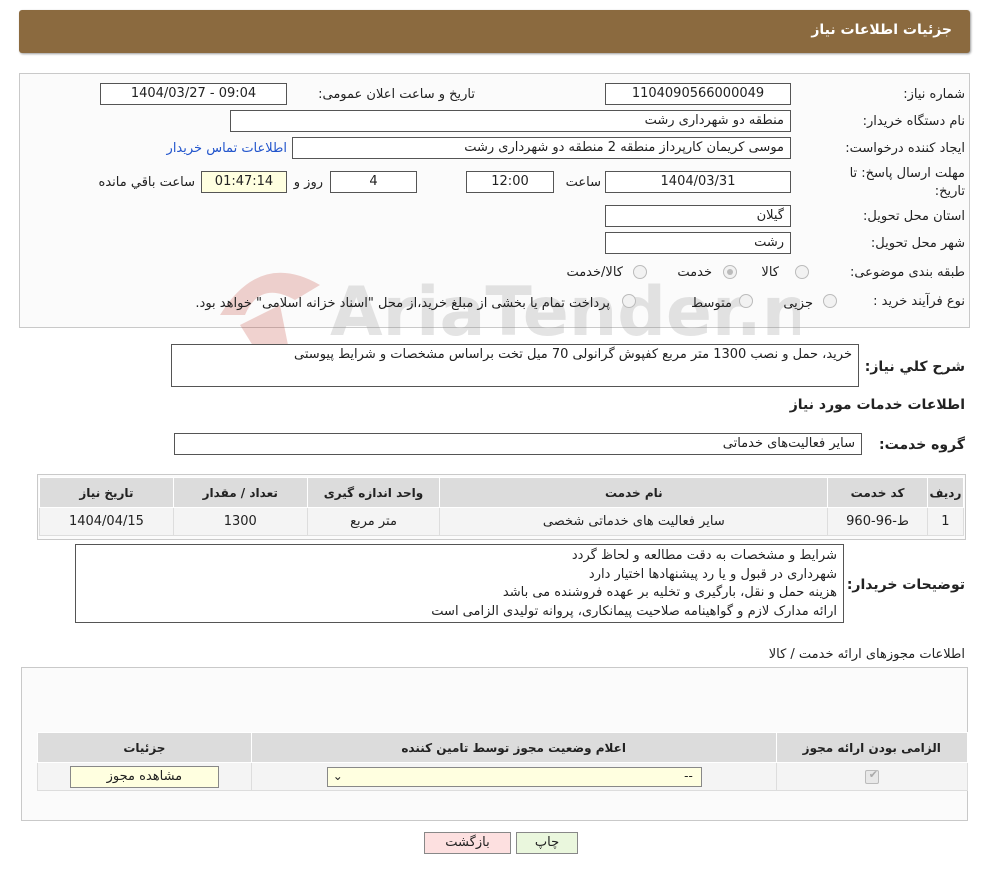 The width and height of the screenshot is (985, 875). I want to click on buyer-notes-label: توضیحات خریدار:, so click(905, 585).